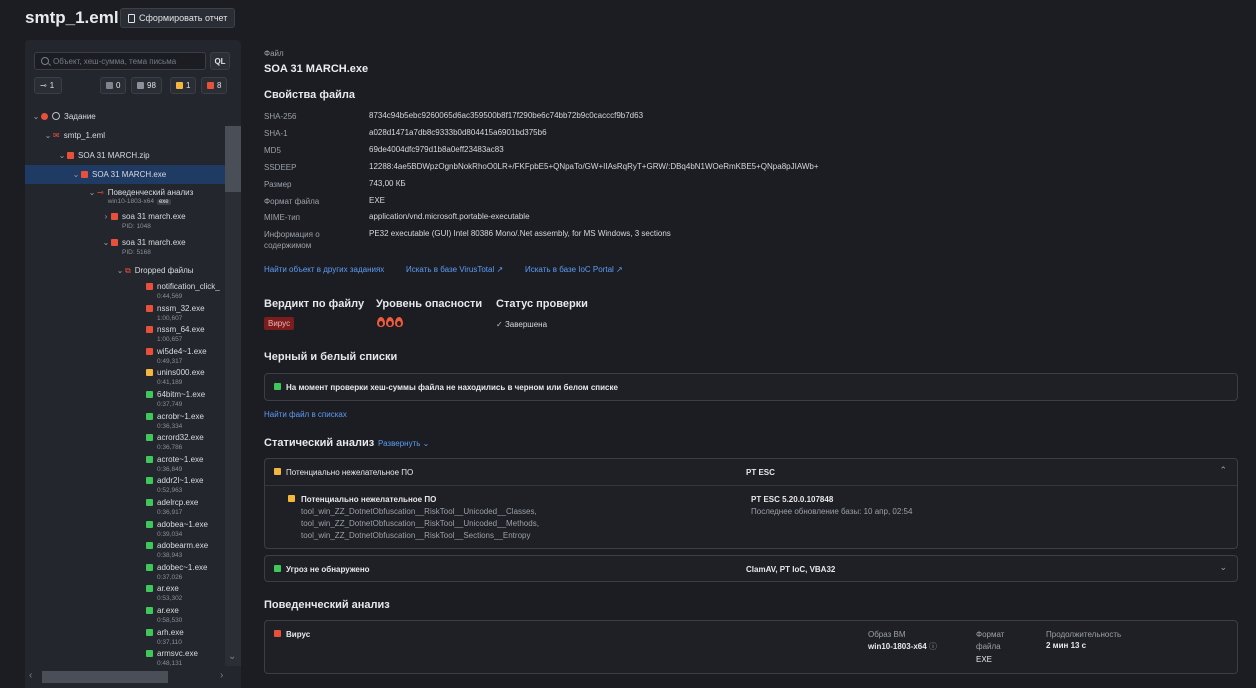 The height and width of the screenshot is (688, 1256). I want to click on find-in-other-tasks-link: Найти объект в других заданиях, so click(324, 269).